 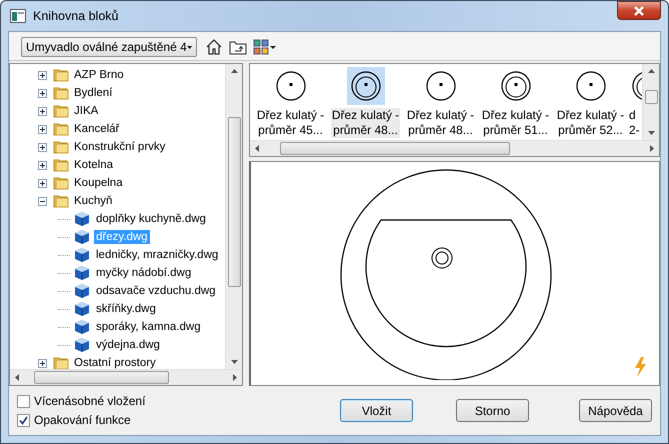 I want to click on tree-item: Ostatní prostory, so click(x=115, y=362).